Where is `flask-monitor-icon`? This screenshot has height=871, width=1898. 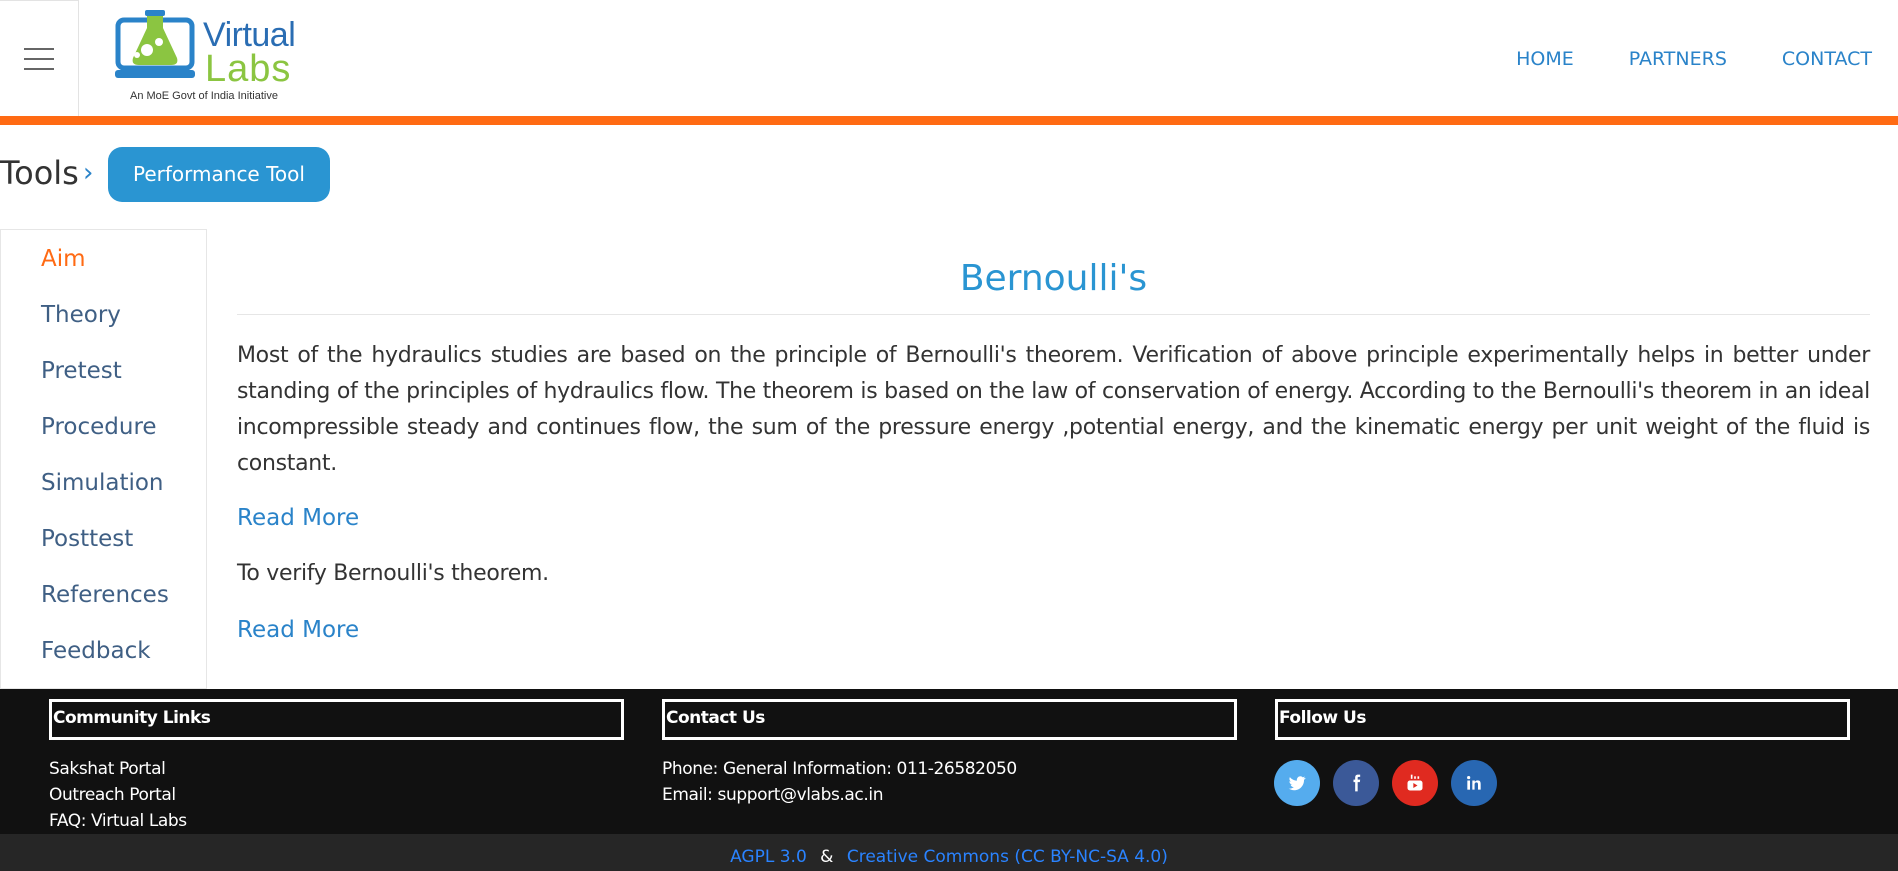
flask-monitor-icon is located at coordinates (155, 44).